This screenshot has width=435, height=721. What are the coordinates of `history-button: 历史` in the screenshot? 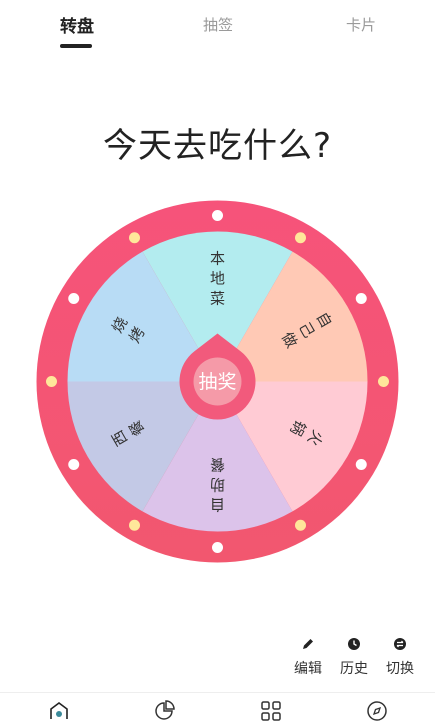 It's located at (354, 657).